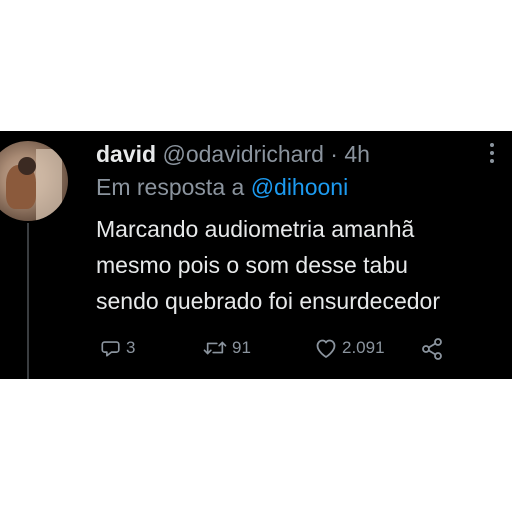 This screenshot has height=512, width=512. I want to click on share-icon, so click(432, 349).